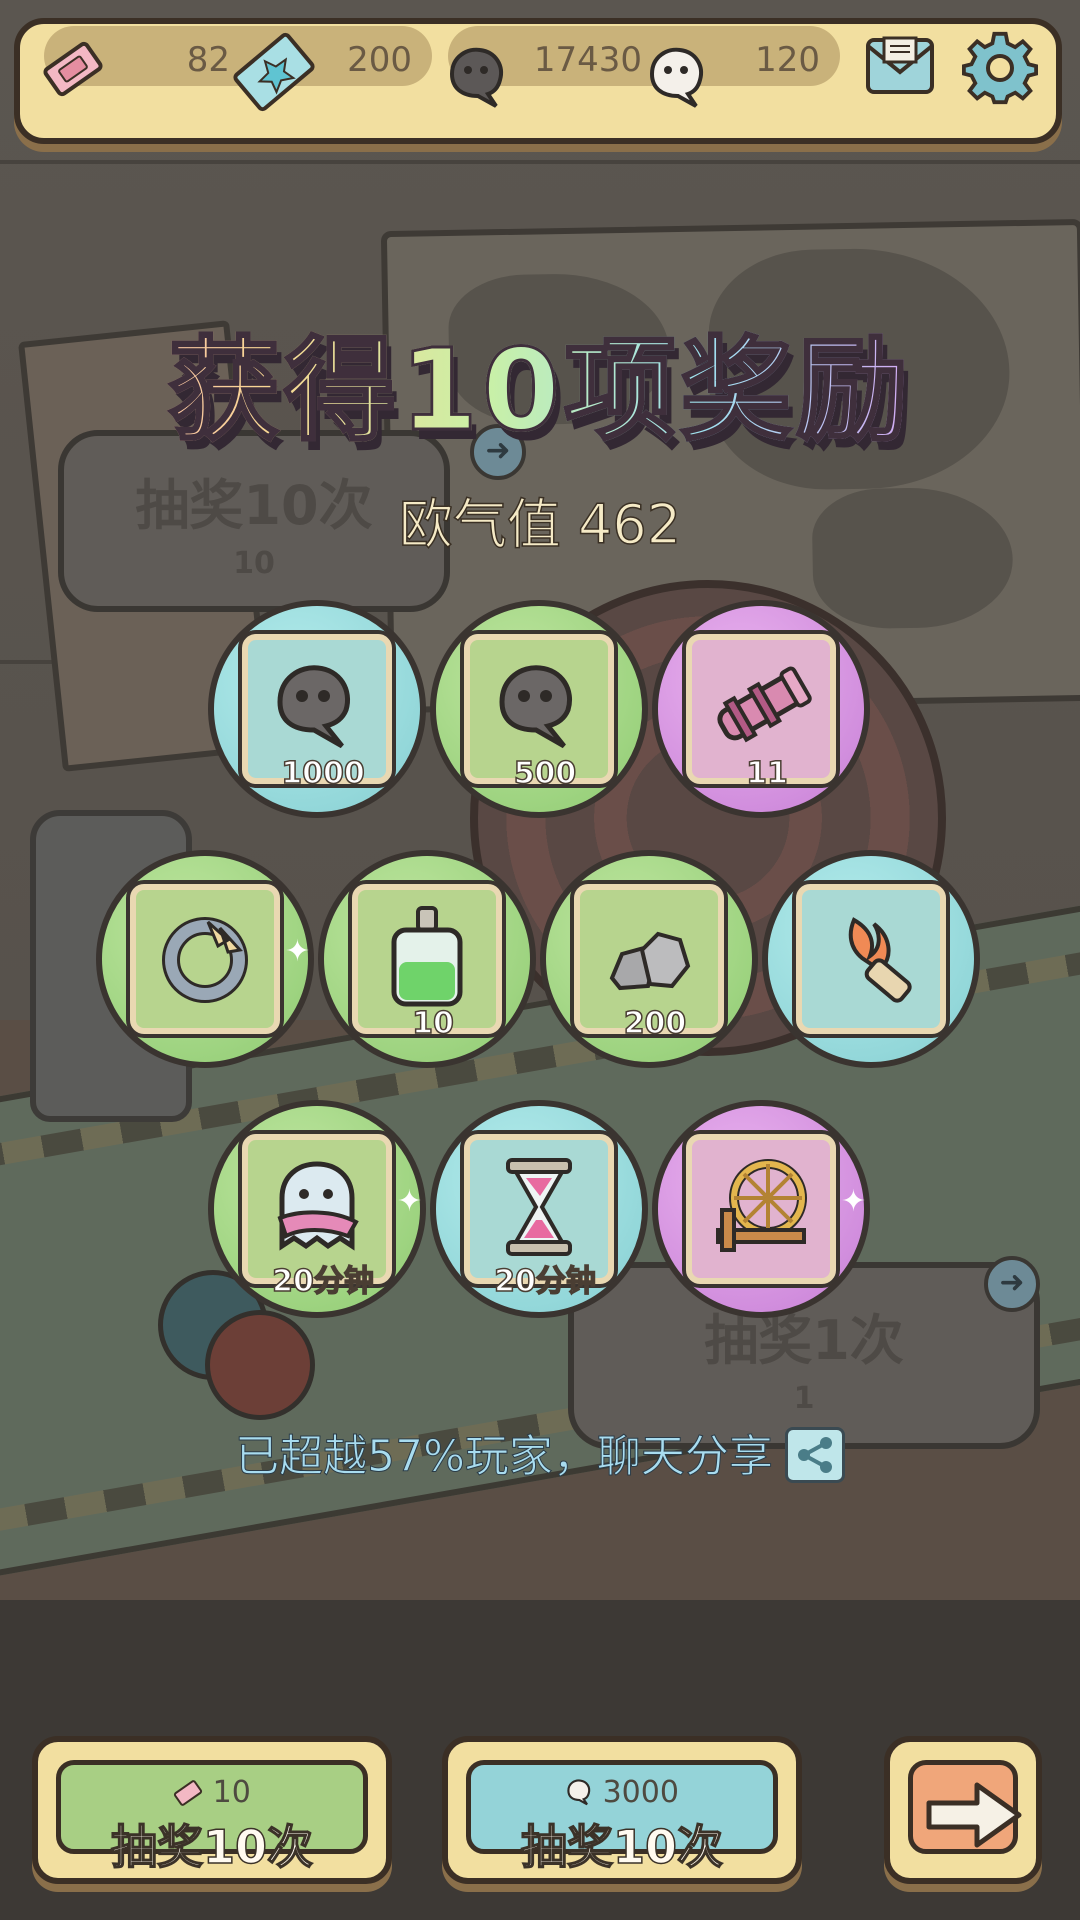 Image resolution: width=1080 pixels, height=1920 pixels. Describe the element at coordinates (804, 1398) in the screenshot. I see `bg-draw1-cost: 1` at that location.